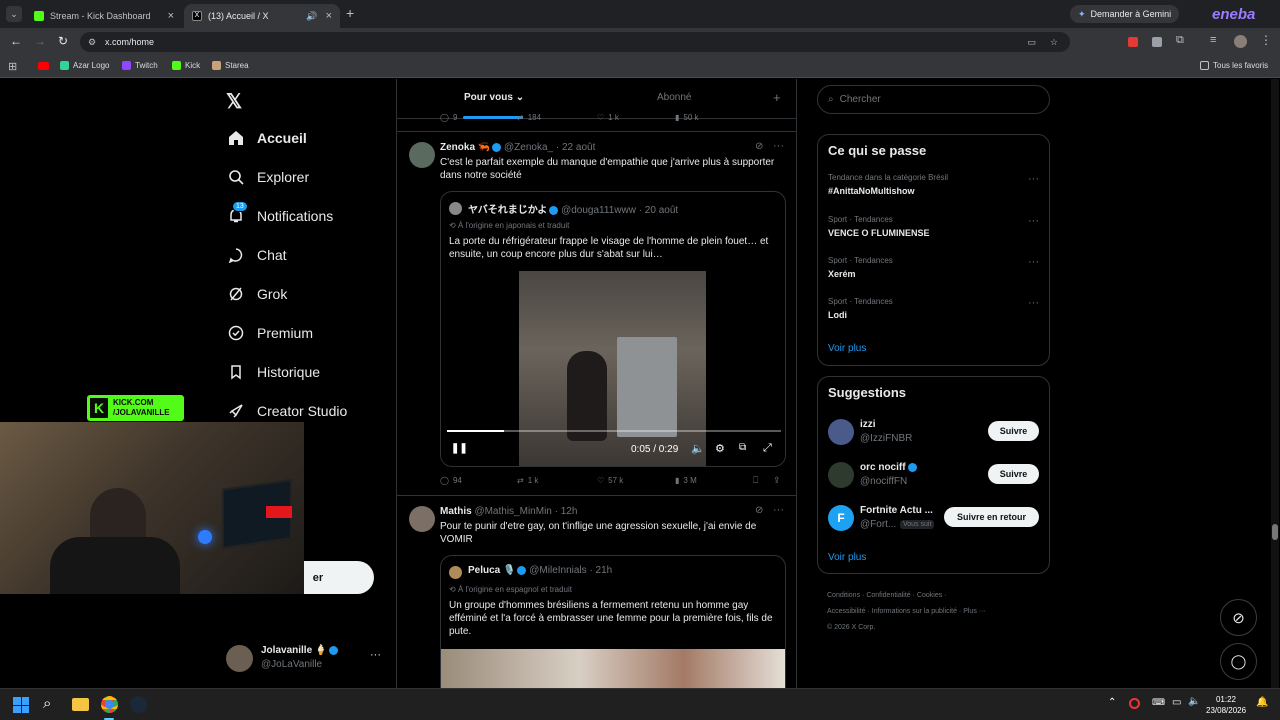 Image resolution: width=1280 pixels, height=720 pixels. I want to click on tab-search-button: ⌄, so click(14, 14).